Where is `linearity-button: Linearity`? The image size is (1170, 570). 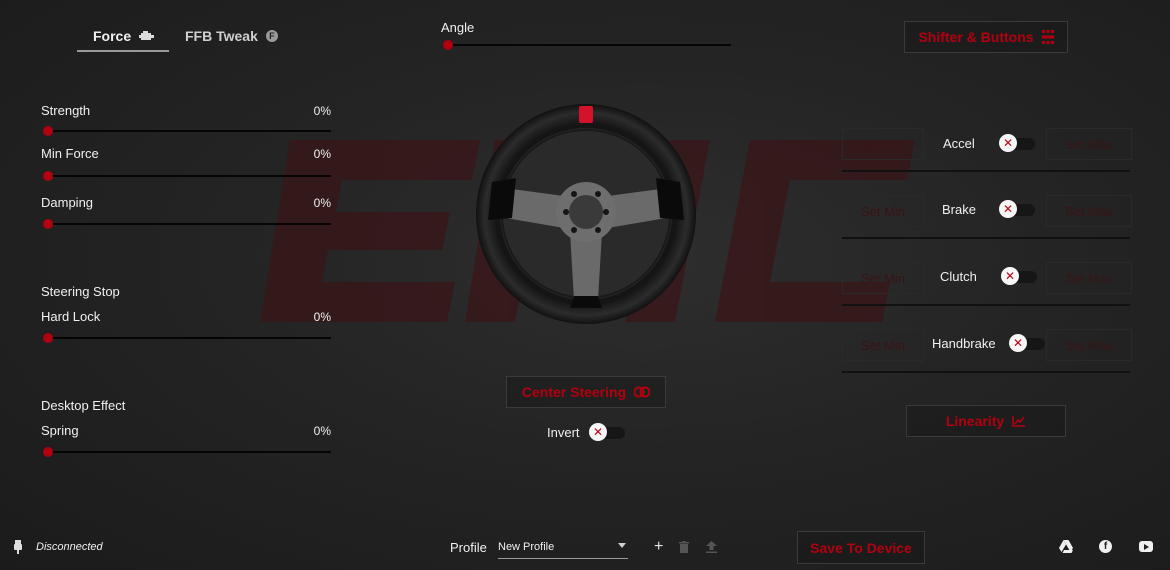 linearity-button: Linearity is located at coordinates (986, 421).